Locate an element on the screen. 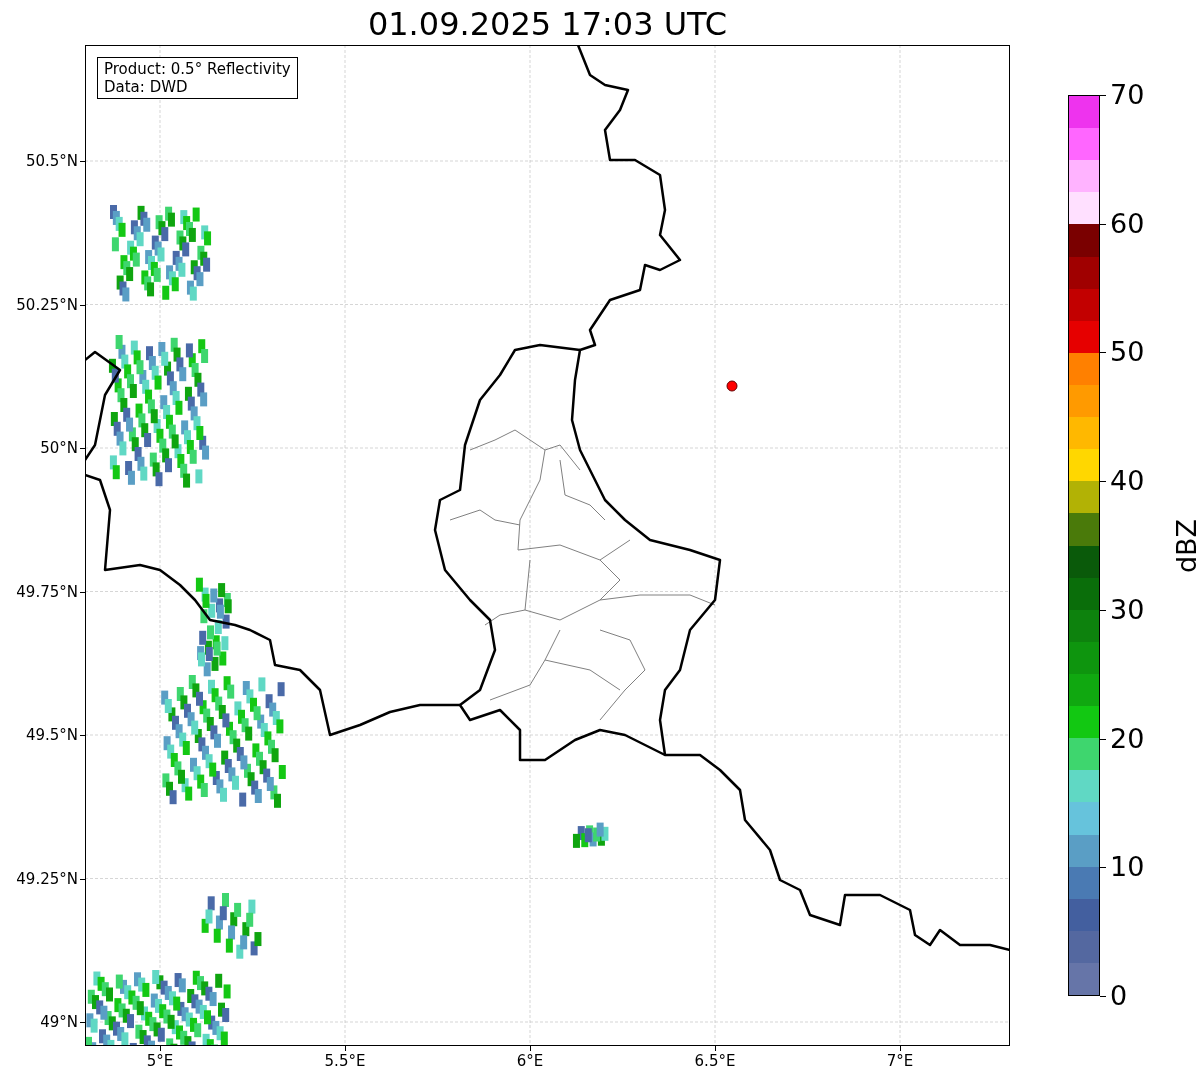  colorbar-tick-label: 40 is located at coordinates (1127, 481).